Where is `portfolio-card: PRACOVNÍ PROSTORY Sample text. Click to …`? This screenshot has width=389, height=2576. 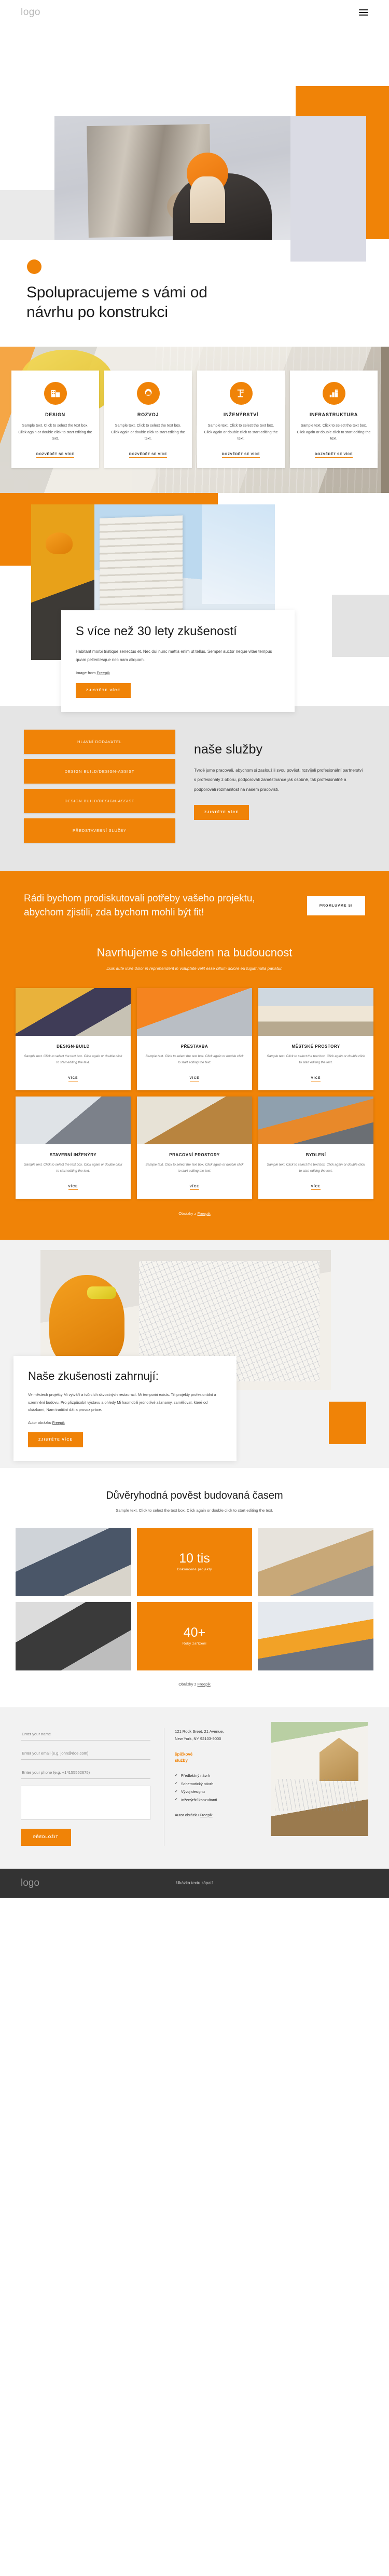
portfolio-card: PRACOVNÍ PROSTORY Sample text. Click to … is located at coordinates (195, 1147).